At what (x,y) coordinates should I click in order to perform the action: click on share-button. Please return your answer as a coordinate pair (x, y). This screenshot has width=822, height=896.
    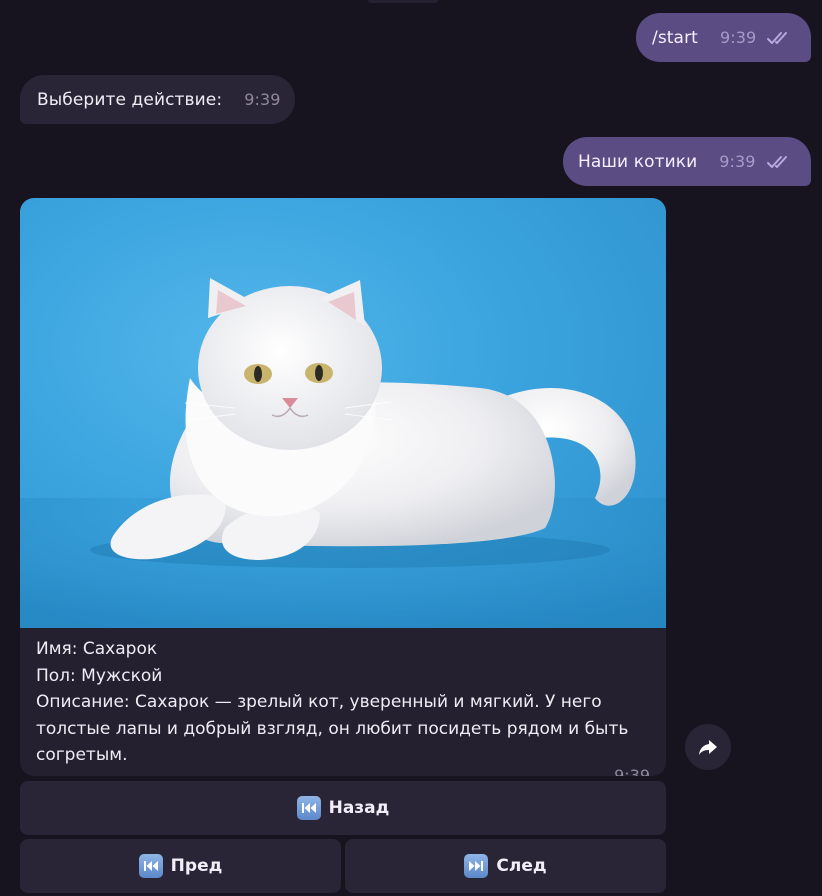
    Looking at the image, I should click on (708, 747).